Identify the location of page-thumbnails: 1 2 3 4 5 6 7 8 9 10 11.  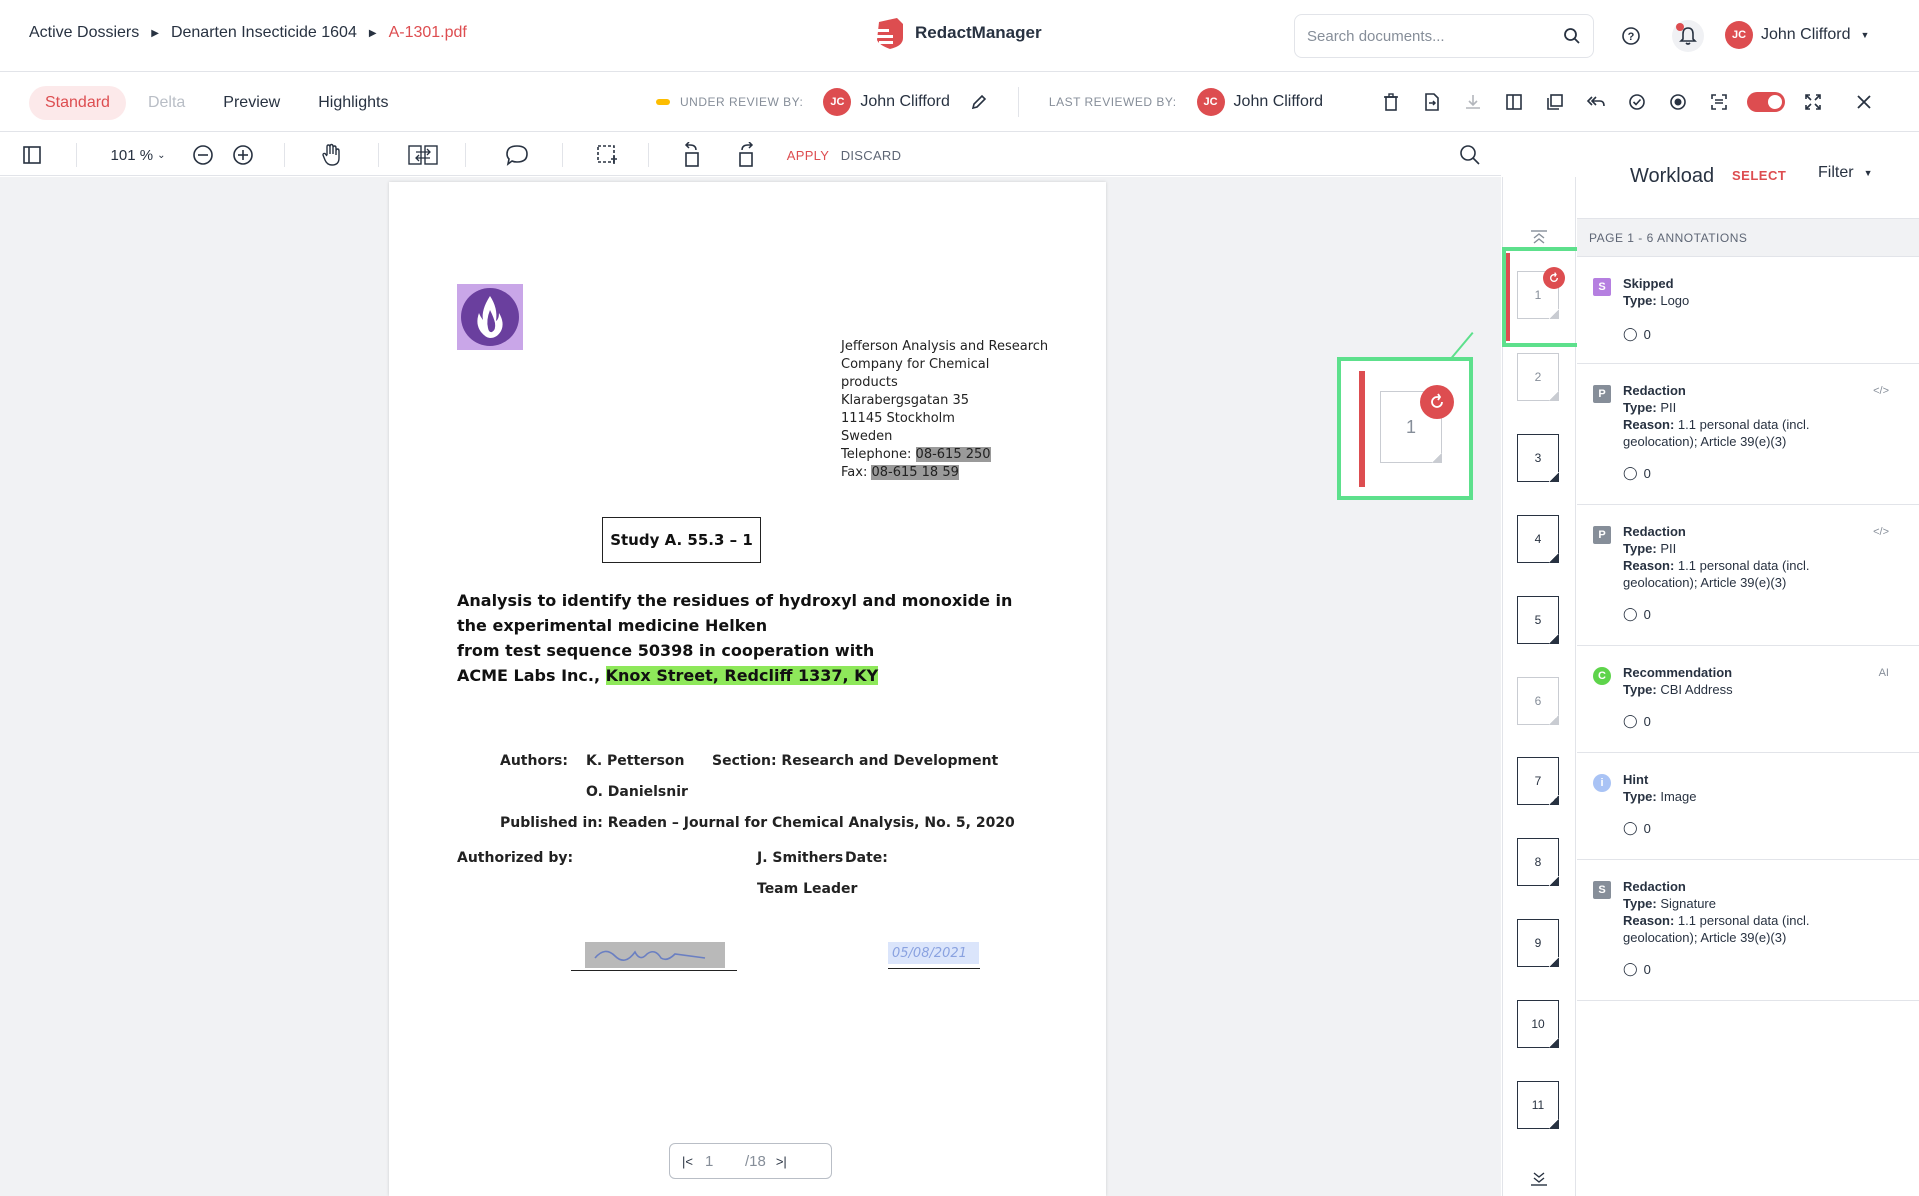
(1549, 686).